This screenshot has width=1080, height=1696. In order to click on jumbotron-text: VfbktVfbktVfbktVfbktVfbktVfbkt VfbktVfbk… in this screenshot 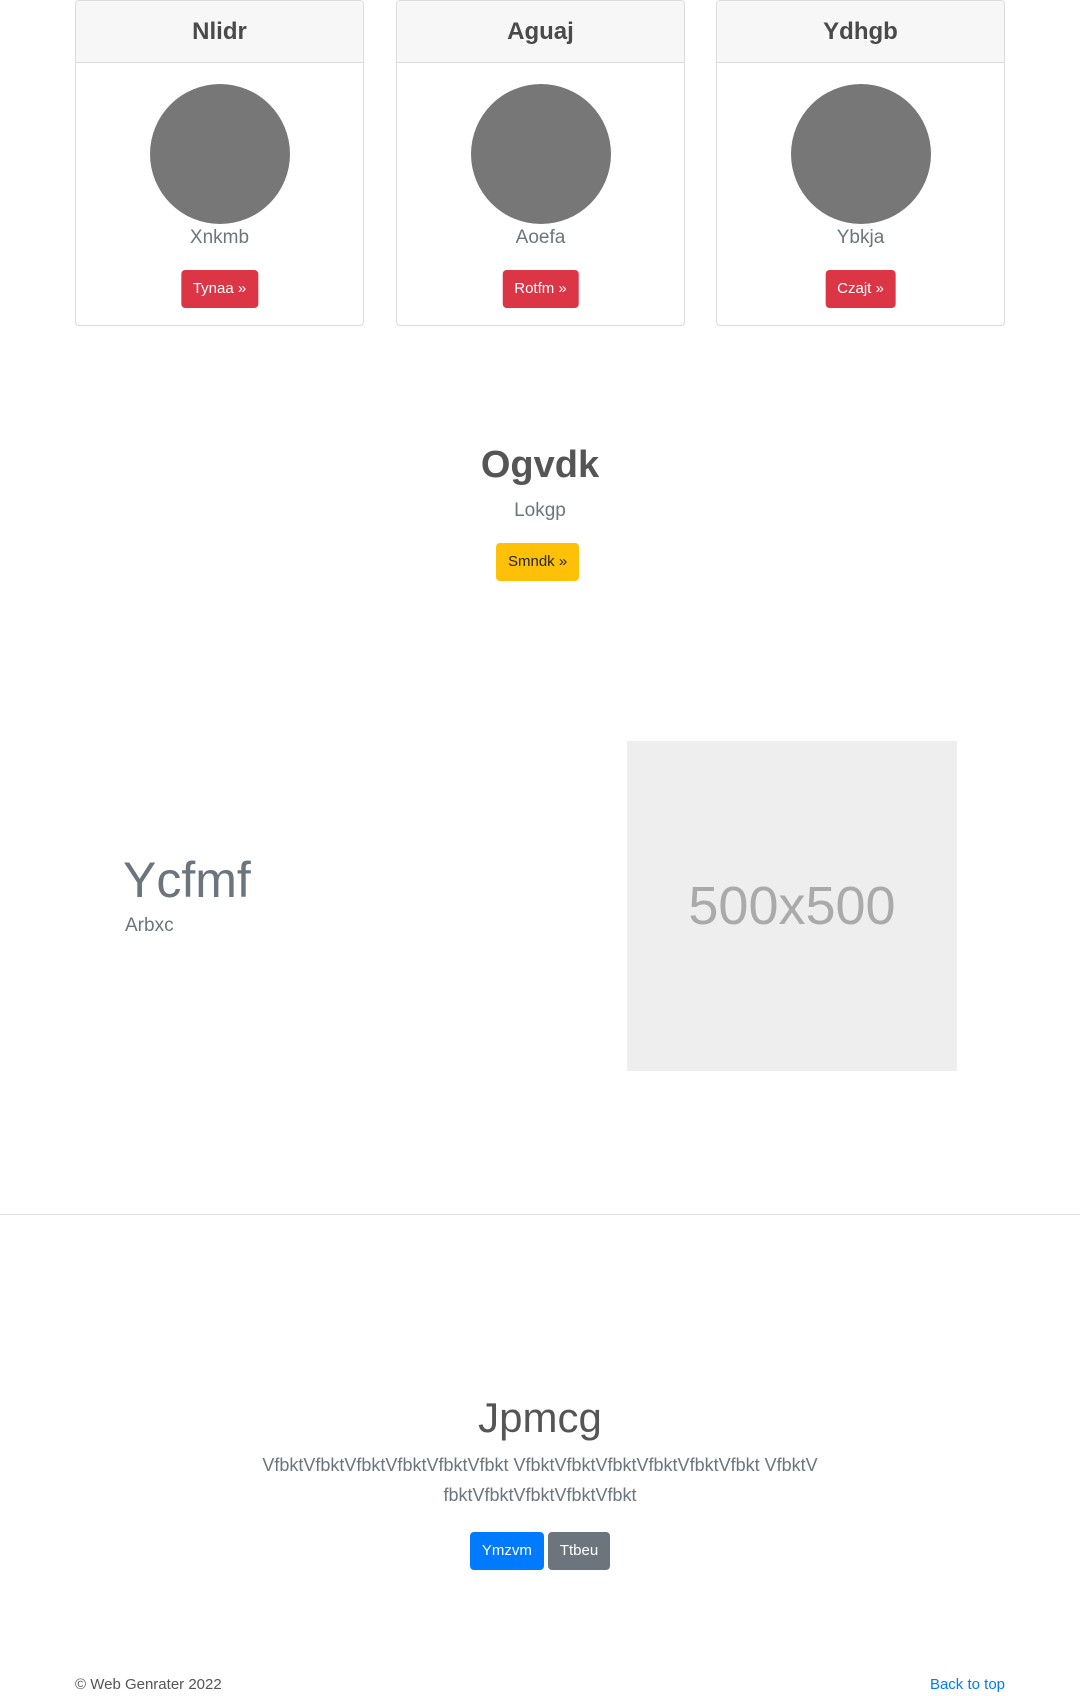, I will do `click(540, 1480)`.